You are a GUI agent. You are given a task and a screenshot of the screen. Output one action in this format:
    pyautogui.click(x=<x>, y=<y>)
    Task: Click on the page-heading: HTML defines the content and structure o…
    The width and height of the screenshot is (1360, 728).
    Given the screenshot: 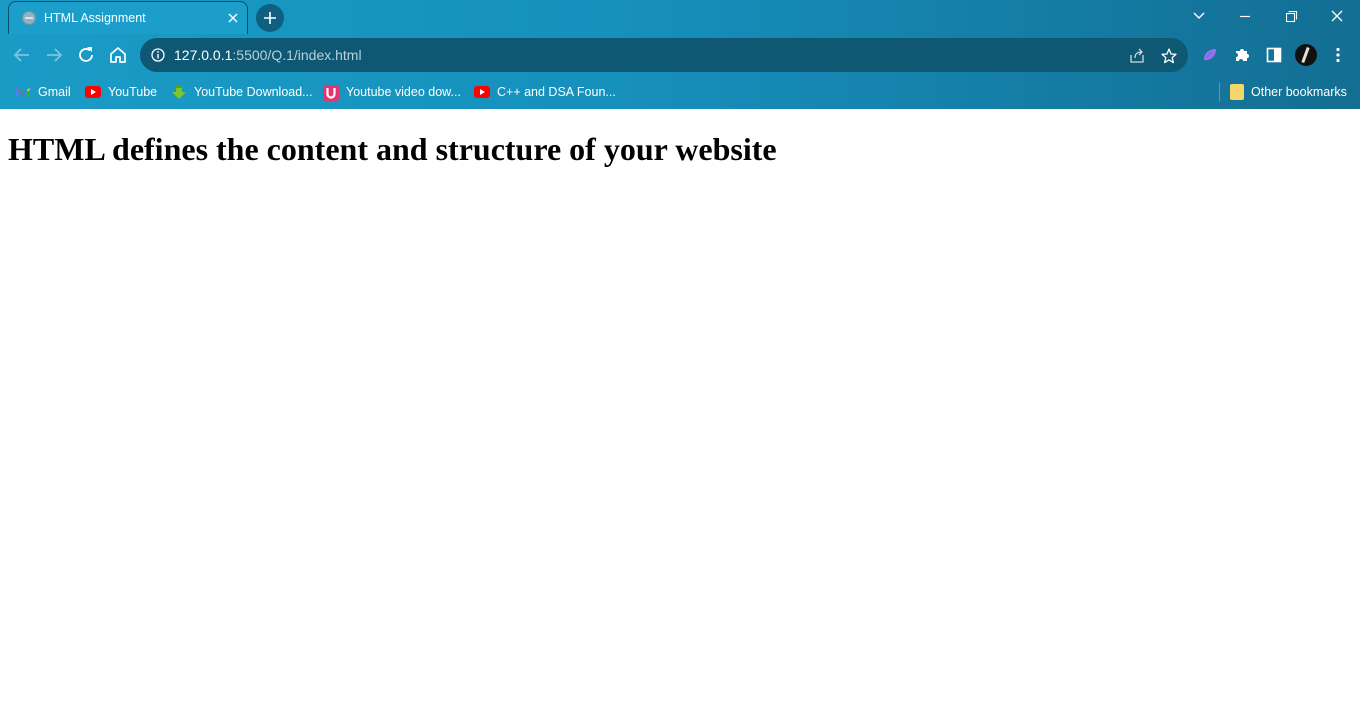 What is the action you would take?
    pyautogui.click(x=392, y=149)
    